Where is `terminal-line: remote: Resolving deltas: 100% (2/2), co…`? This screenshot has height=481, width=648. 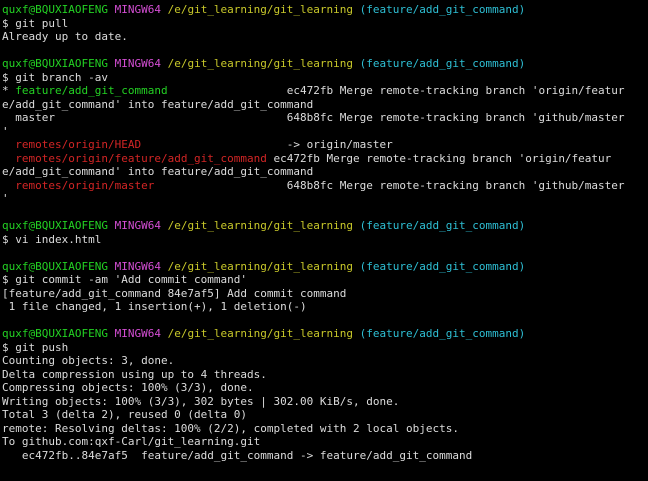 terminal-line: remote: Resolving deltas: 100% (2/2), co… is located at coordinates (325, 429).